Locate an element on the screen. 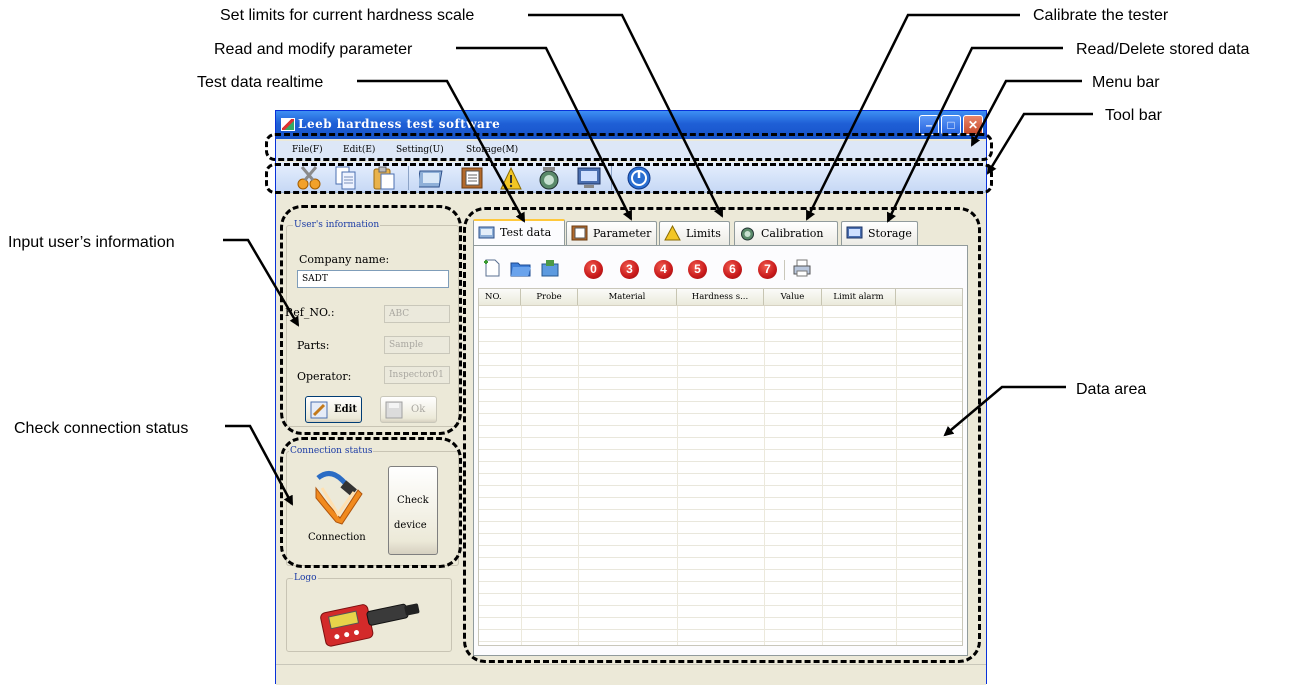 This screenshot has width=1291, height=685. callout-tool-bar: Tool bar is located at coordinates (1133, 115).